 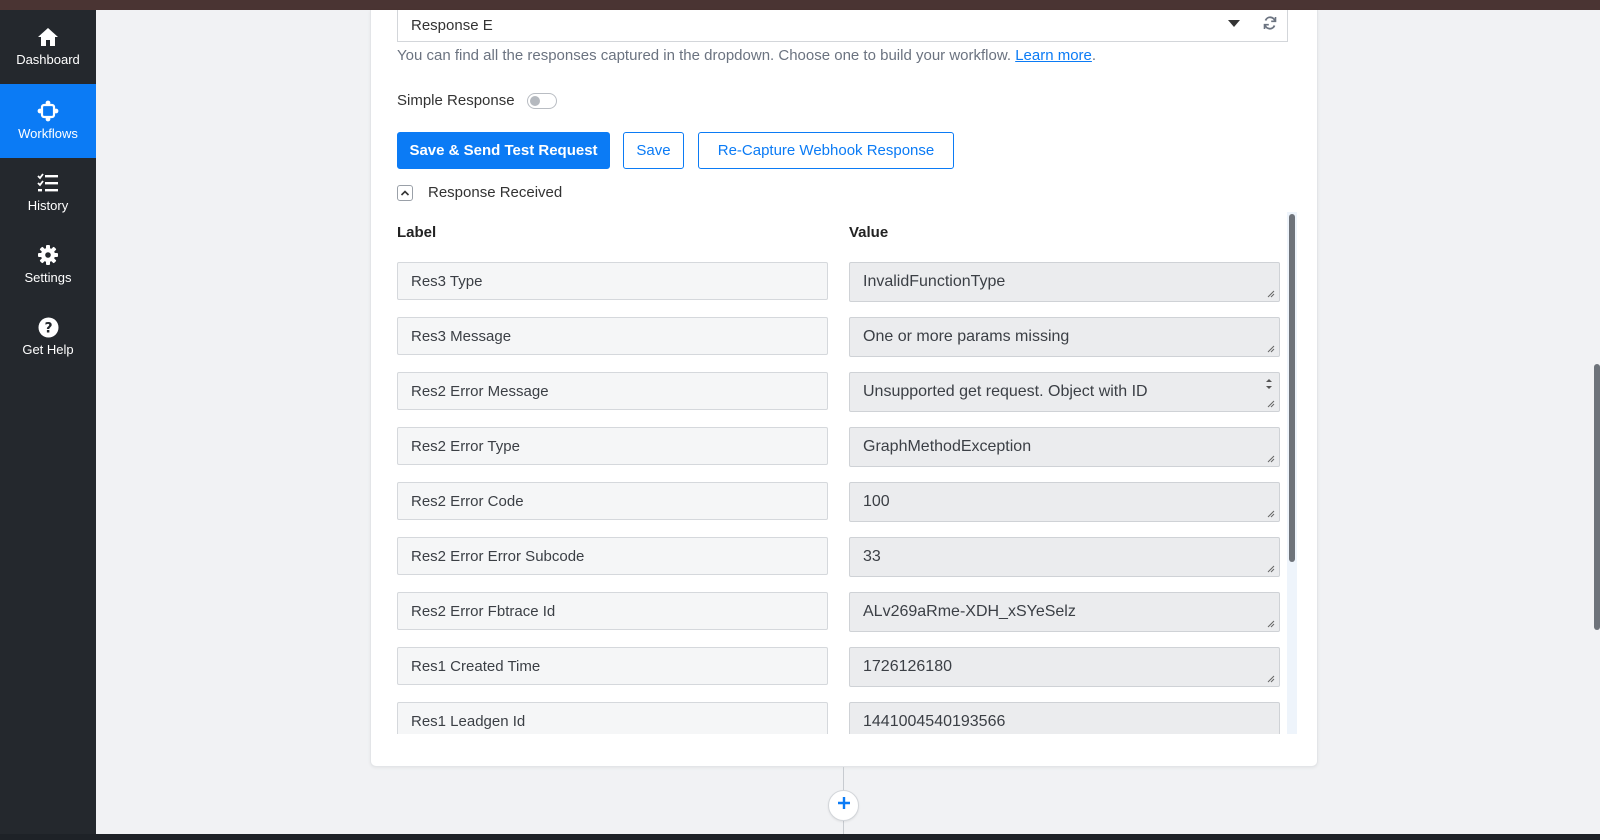 I want to click on sidebar-item-label: Workflows, so click(x=48, y=133).